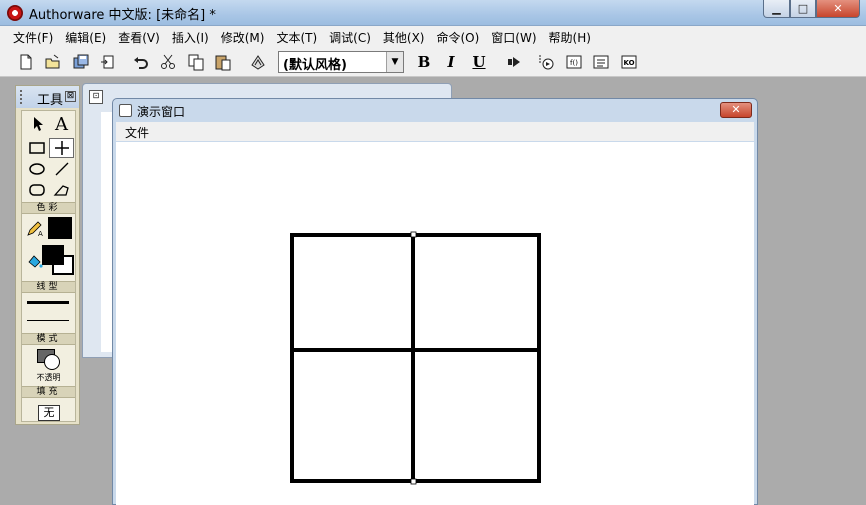 This screenshot has width=866, height=505. What do you see at coordinates (34, 229) in the screenshot?
I see `line-color-pencil-icon: A` at bounding box center [34, 229].